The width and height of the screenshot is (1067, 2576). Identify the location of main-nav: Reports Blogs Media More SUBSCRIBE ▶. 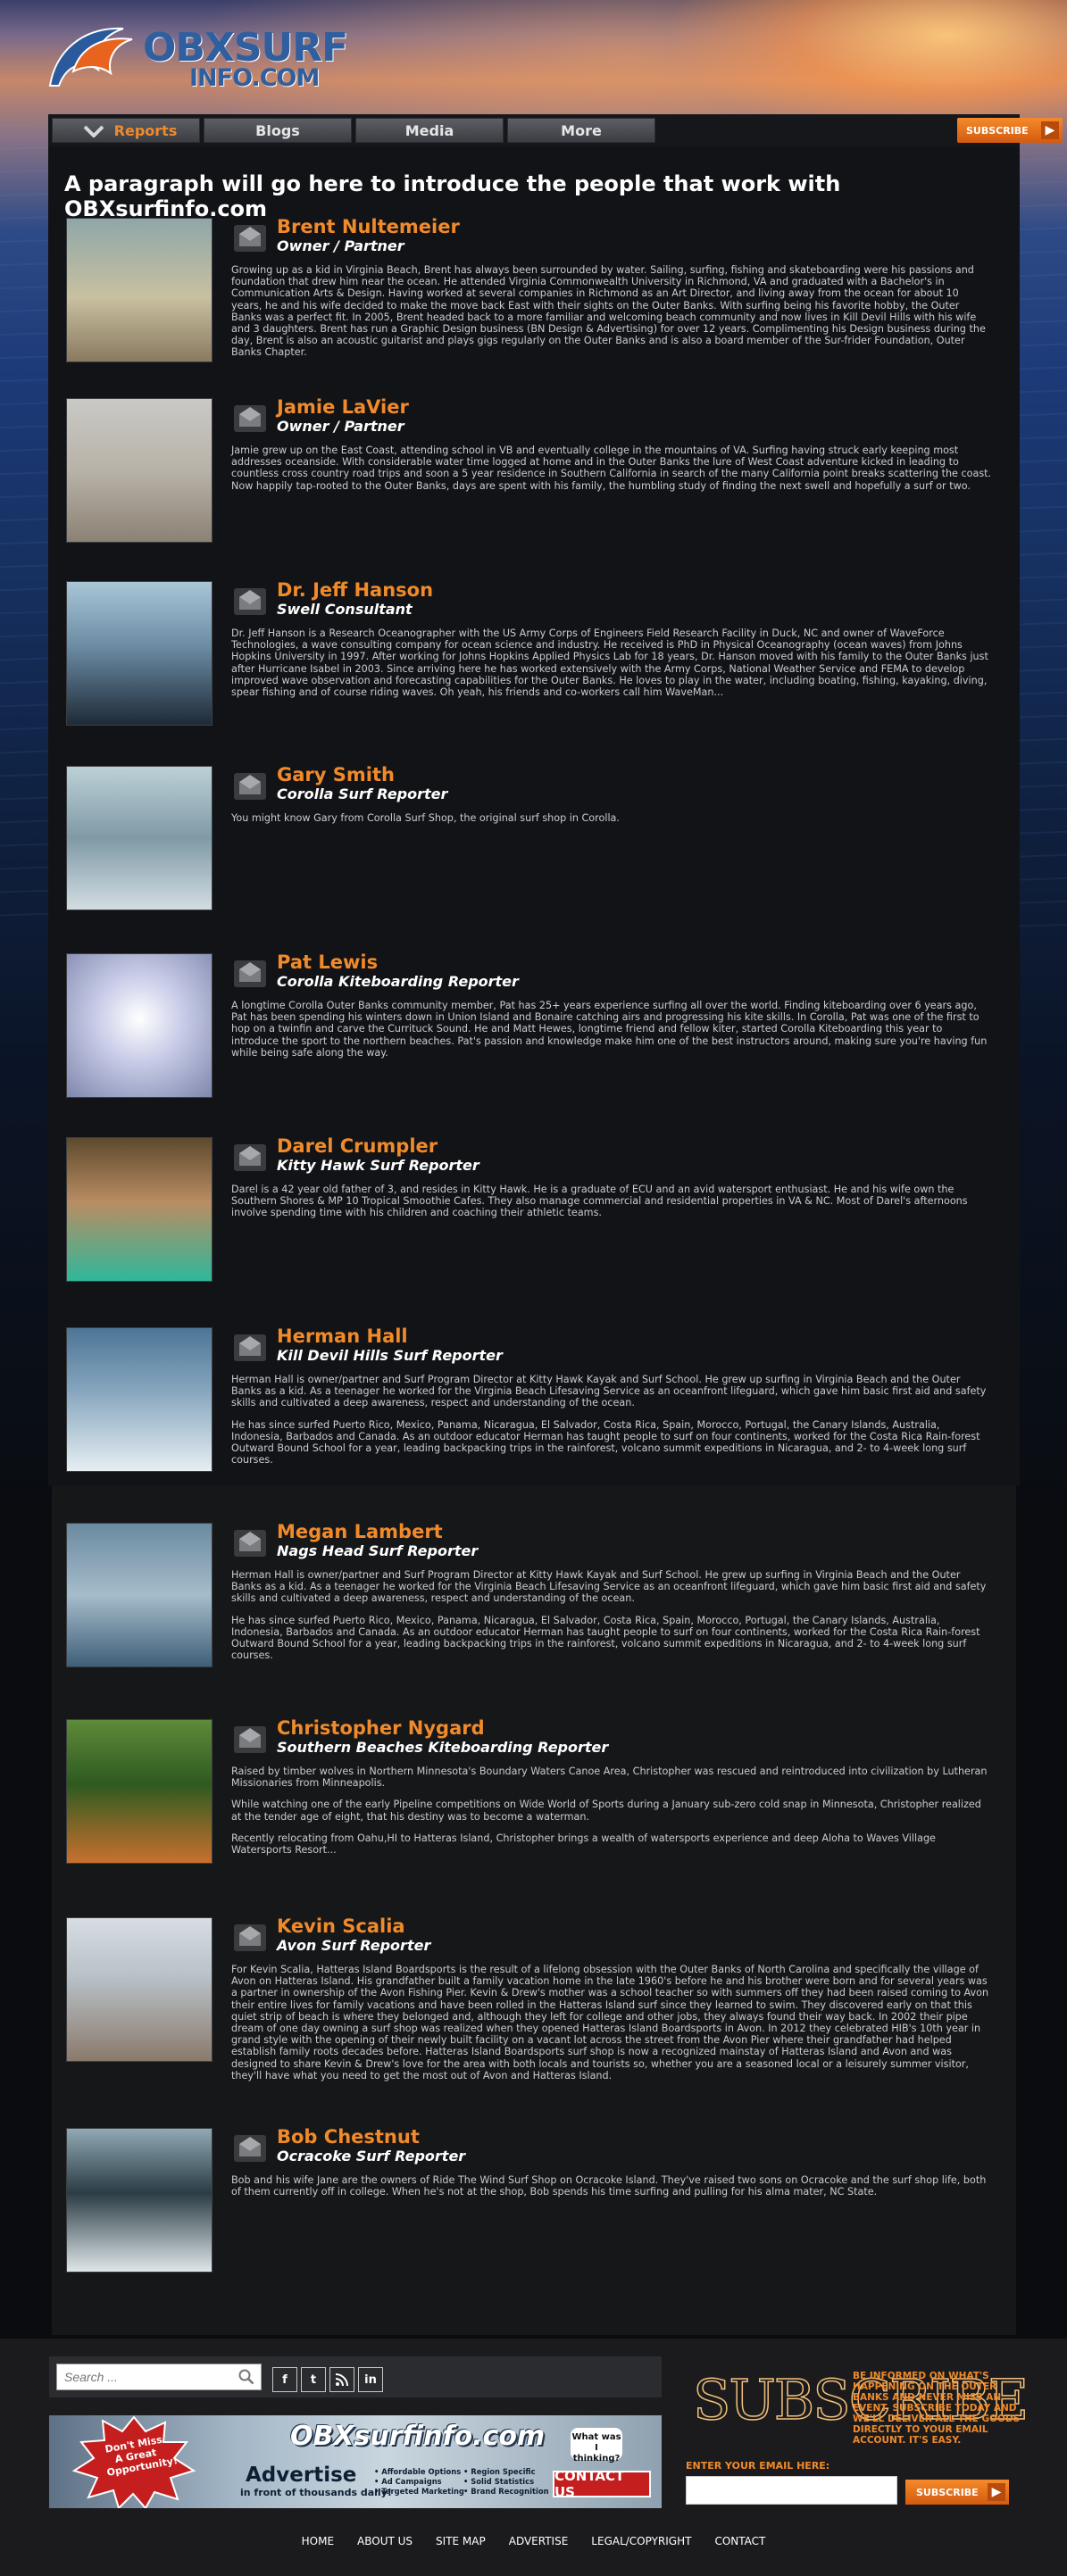
(555, 130).